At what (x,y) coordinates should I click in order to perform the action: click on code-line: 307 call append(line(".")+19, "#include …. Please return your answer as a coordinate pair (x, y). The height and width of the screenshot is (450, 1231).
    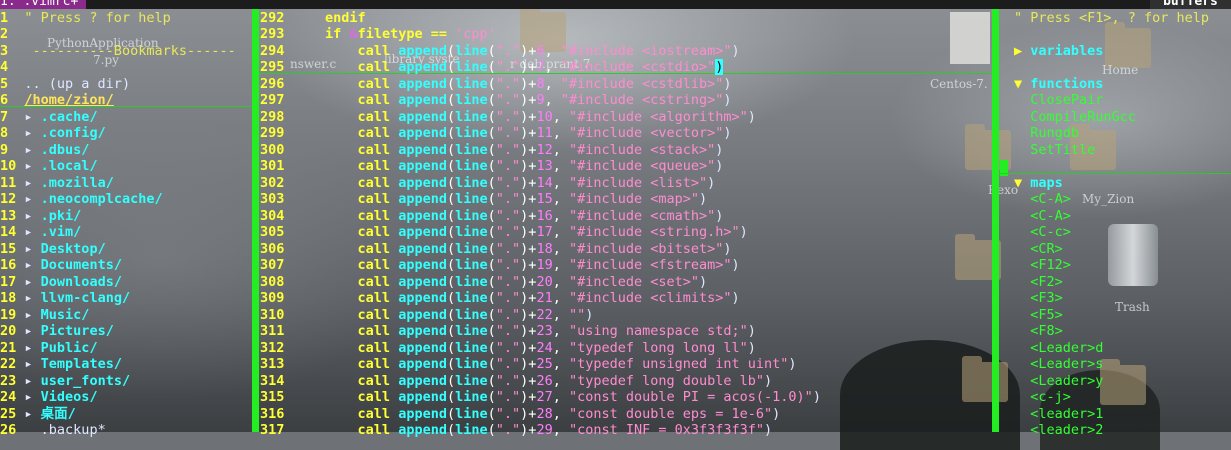
    Looking at the image, I should click on (500, 265).